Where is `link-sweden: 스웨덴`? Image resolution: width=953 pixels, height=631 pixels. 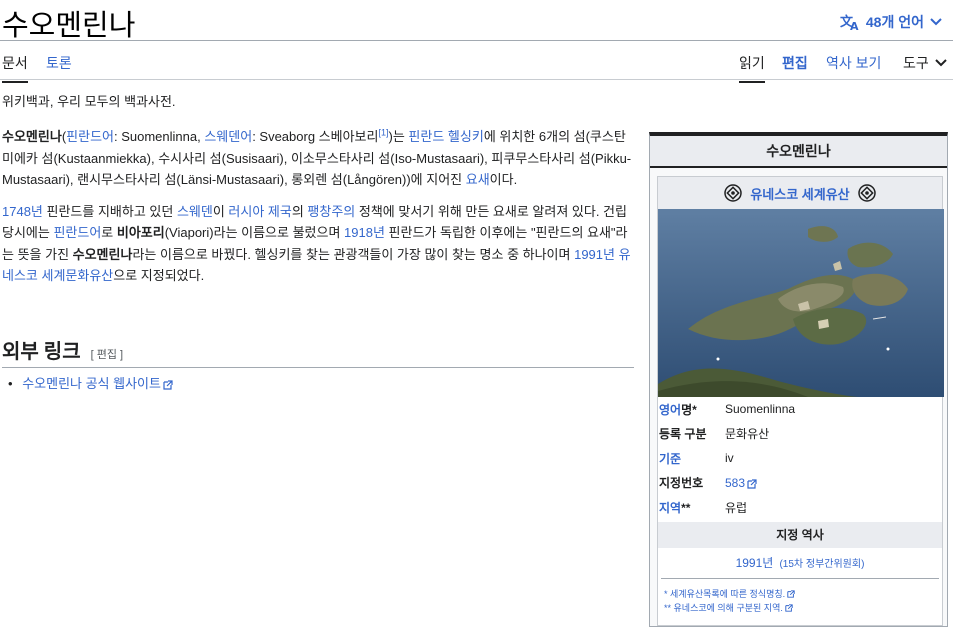
link-sweden: 스웨덴 is located at coordinates (195, 211).